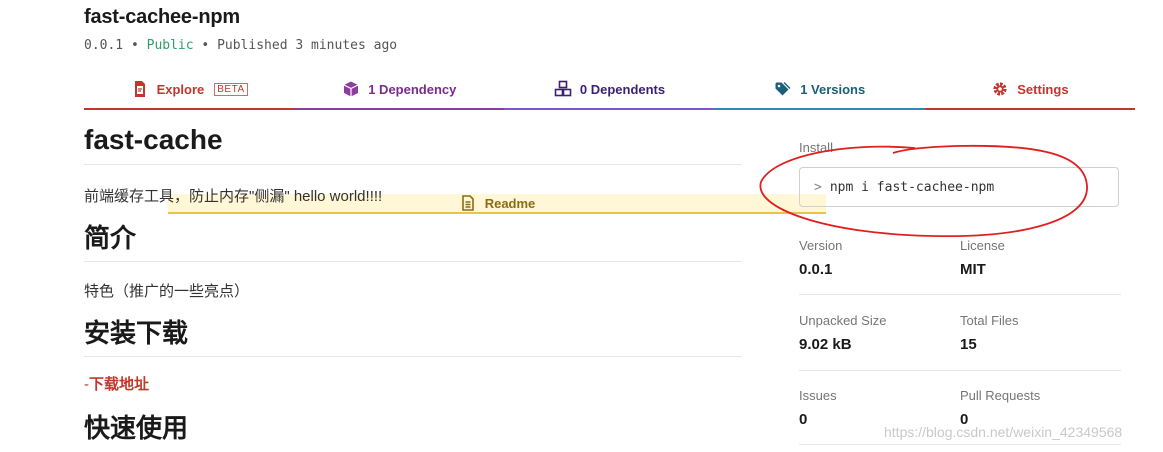 The height and width of the screenshot is (452, 1163). Describe the element at coordinates (1000, 395) in the screenshot. I see `stat-label: Pull Requests` at that location.